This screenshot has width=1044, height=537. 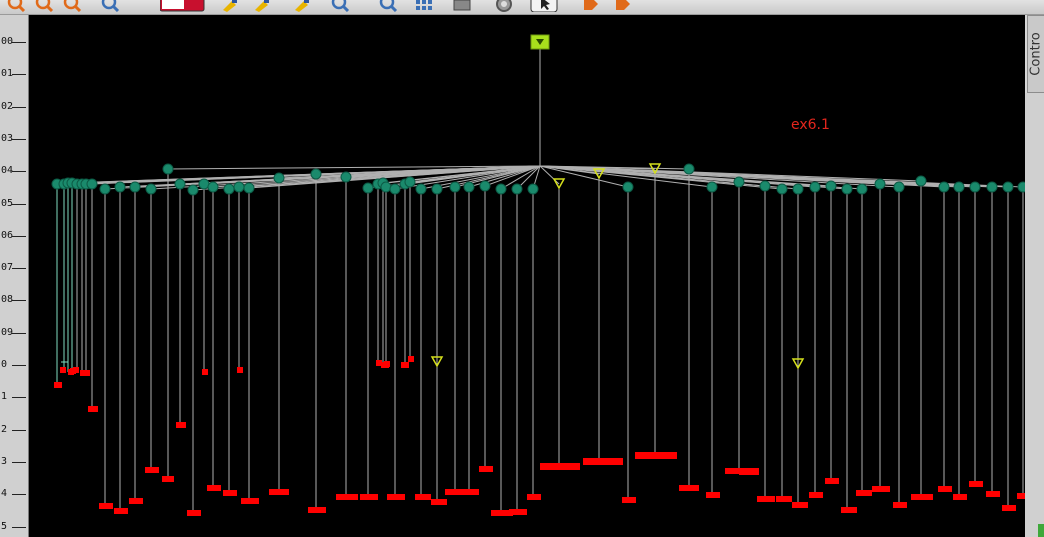 I want to click on zoom-region-icon, so click(x=72, y=6).